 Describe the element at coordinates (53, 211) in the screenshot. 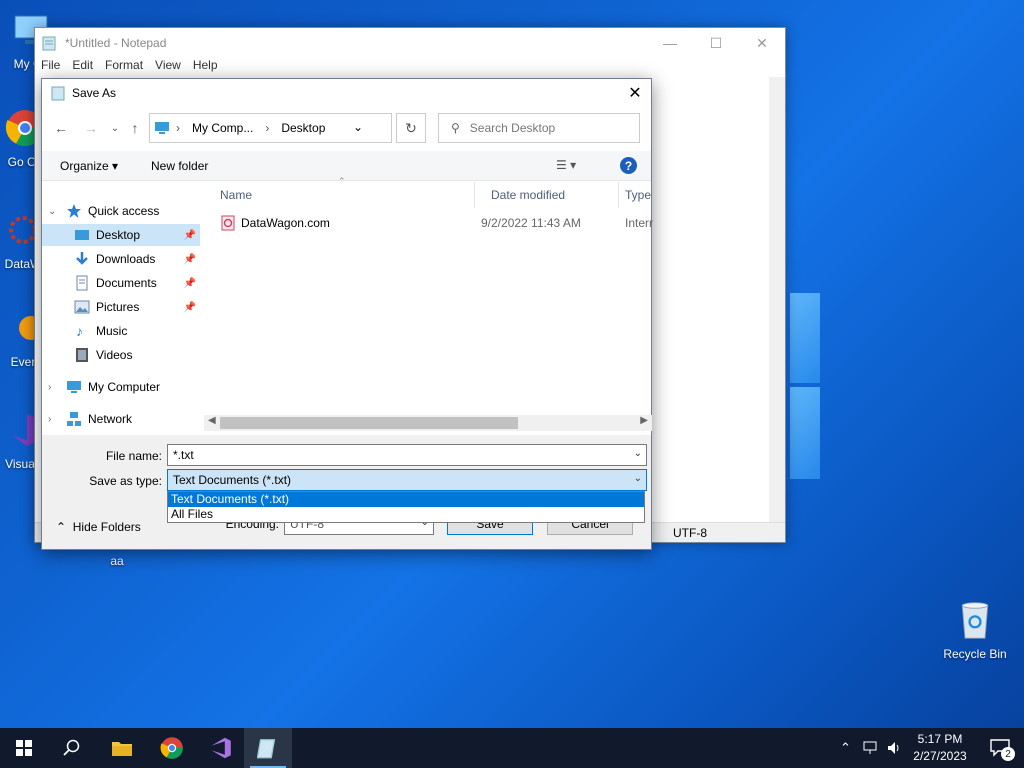

I see `collapse-arrow-icon: ⌄` at that location.